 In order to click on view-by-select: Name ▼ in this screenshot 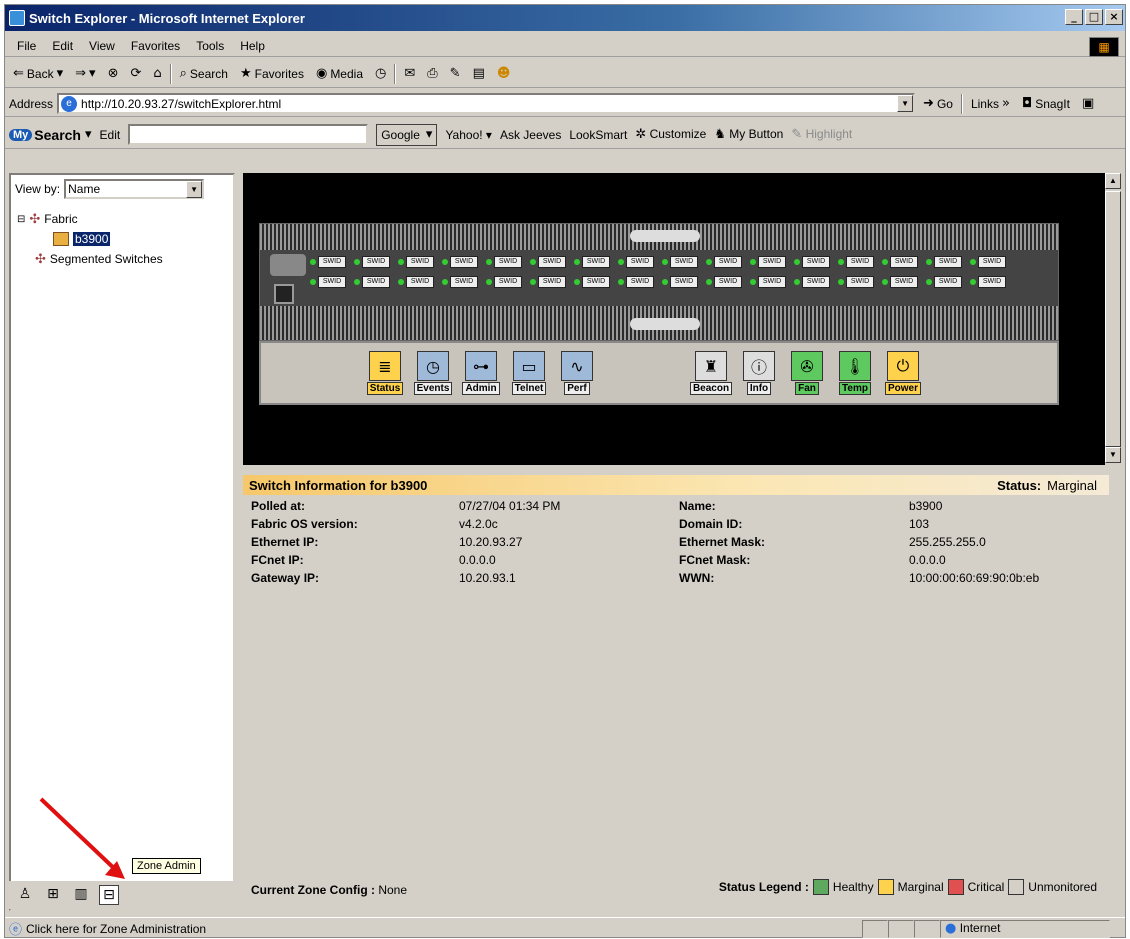, I will do `click(134, 189)`.